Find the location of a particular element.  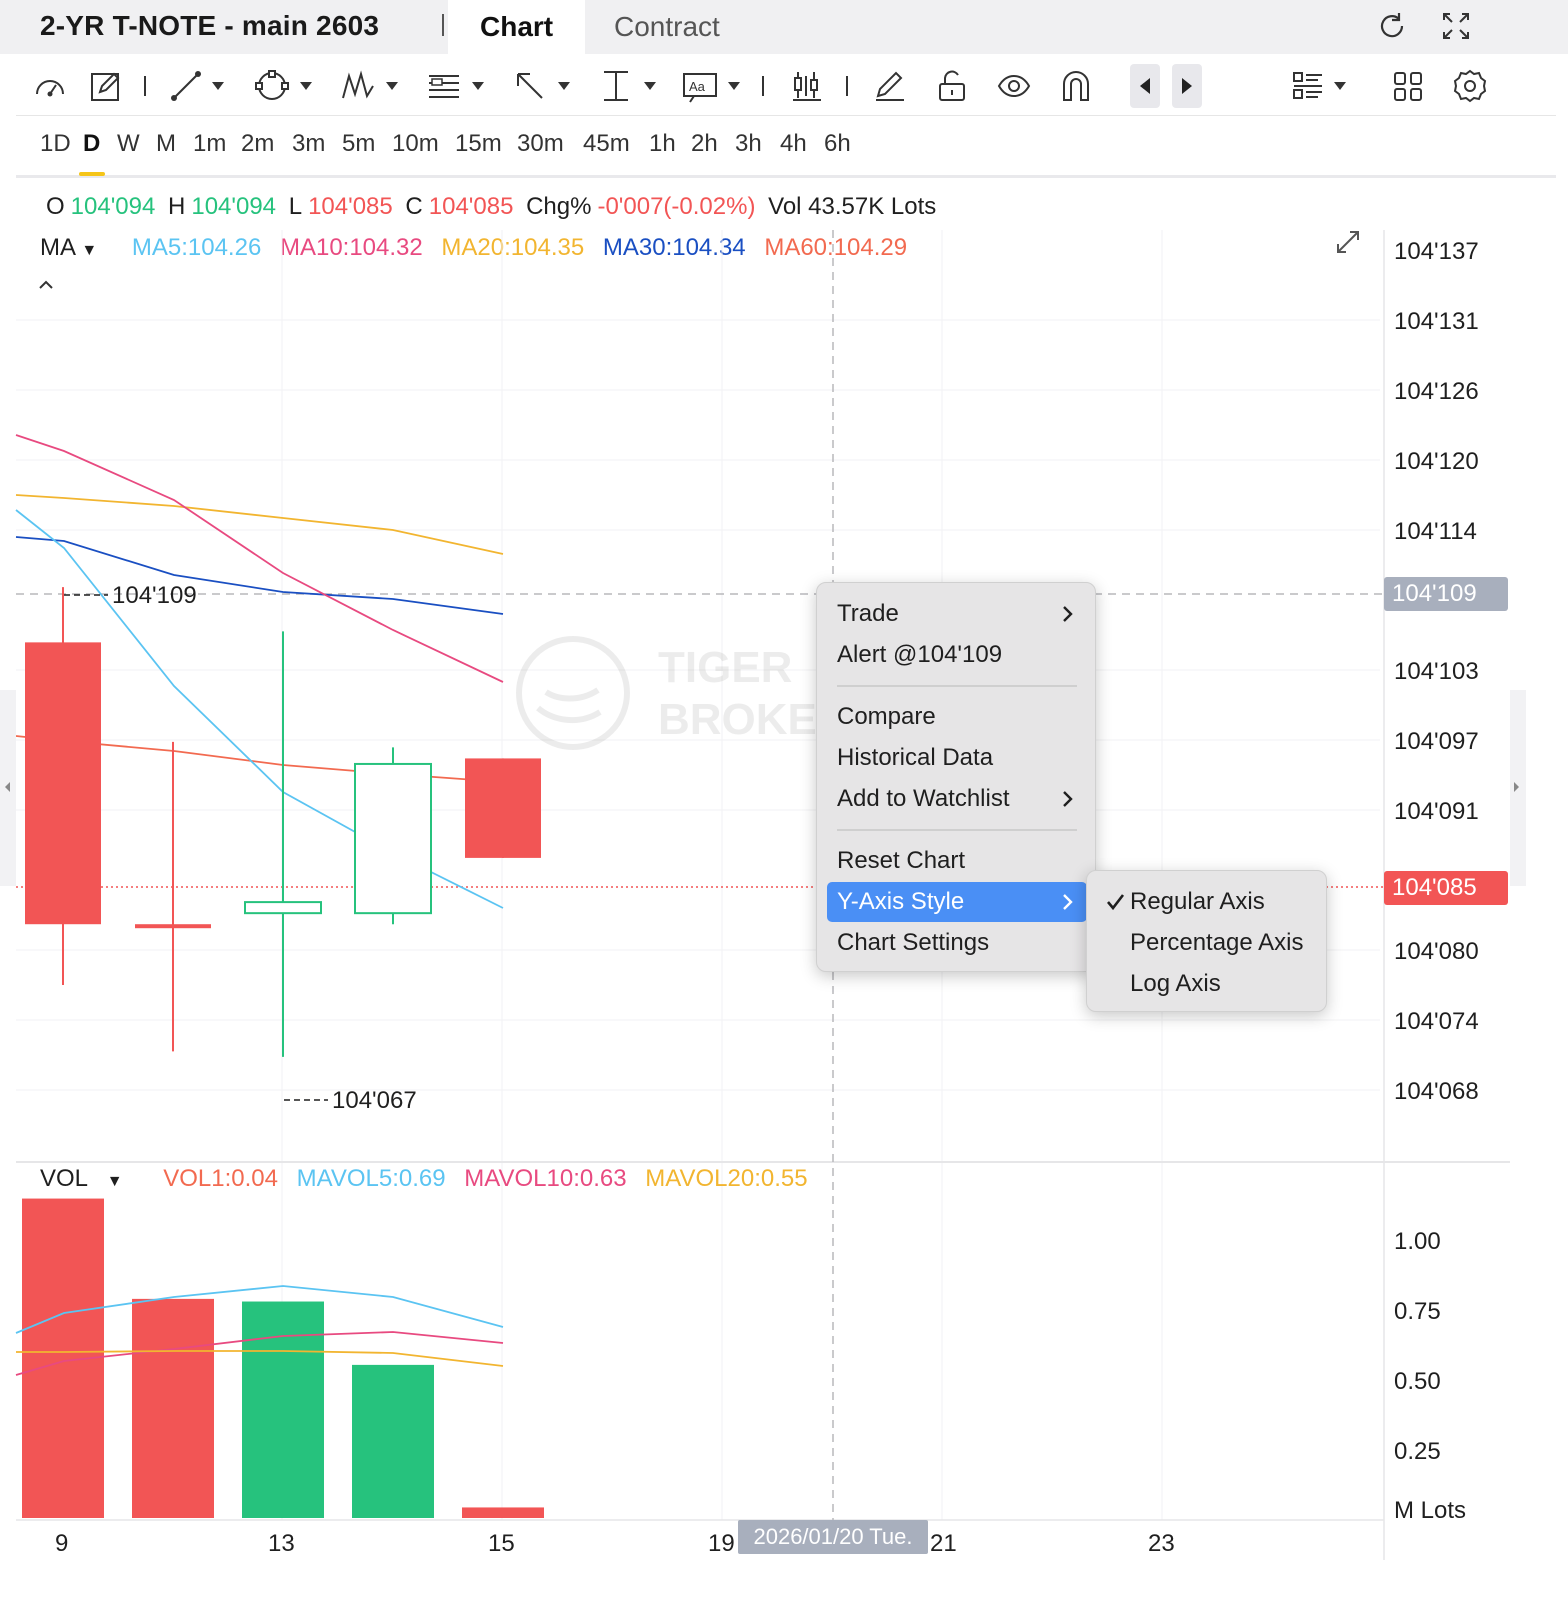

time-axis-label: 15 is located at coordinates (501, 1543).